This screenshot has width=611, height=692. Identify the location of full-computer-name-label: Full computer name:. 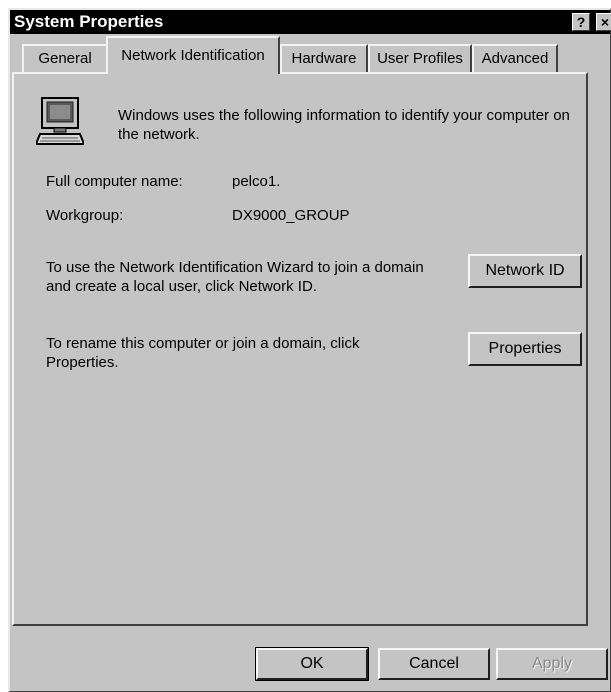
(114, 181).